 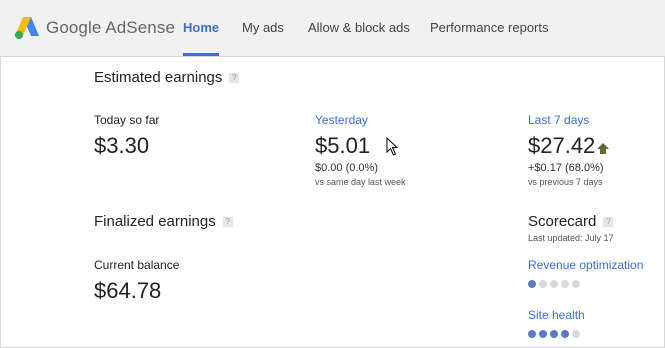 I want to click on today-label: Today so far, so click(x=127, y=120).